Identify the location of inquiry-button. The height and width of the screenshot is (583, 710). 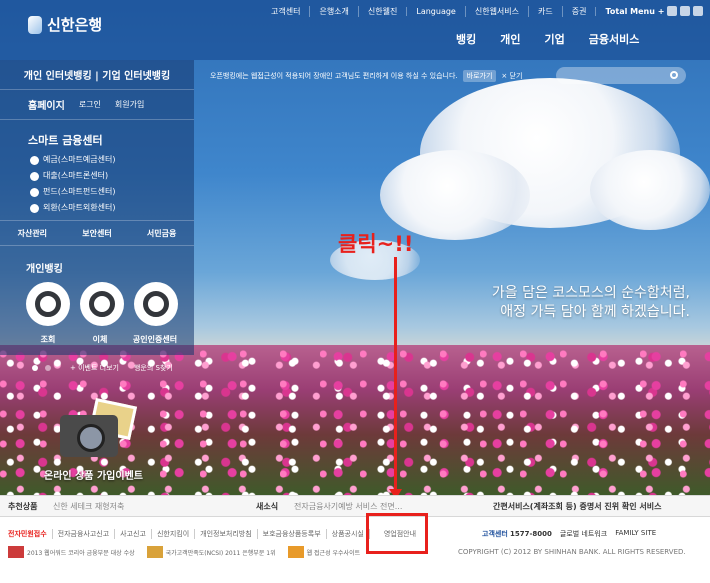
(48, 304).